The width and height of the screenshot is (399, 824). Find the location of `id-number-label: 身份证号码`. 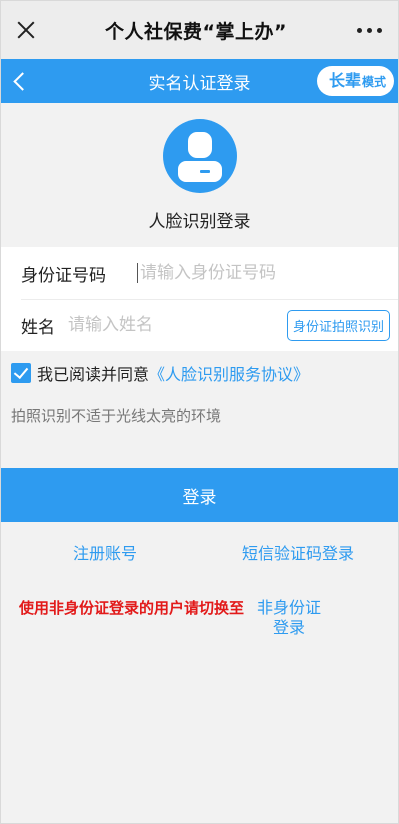

id-number-label: 身份证号码 is located at coordinates (63, 275).